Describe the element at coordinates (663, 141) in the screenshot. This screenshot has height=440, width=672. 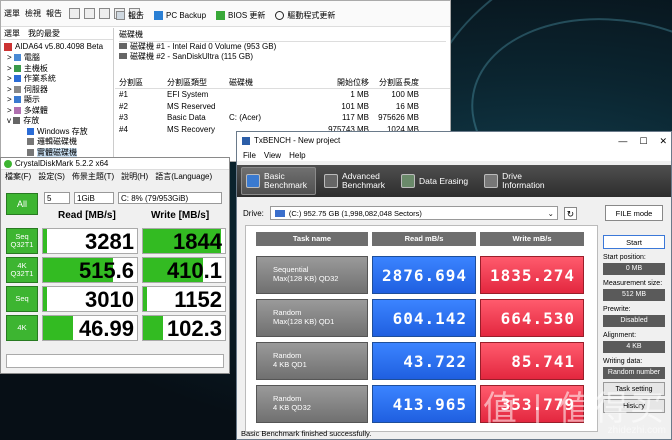
I see `close-icon: ✕` at that location.